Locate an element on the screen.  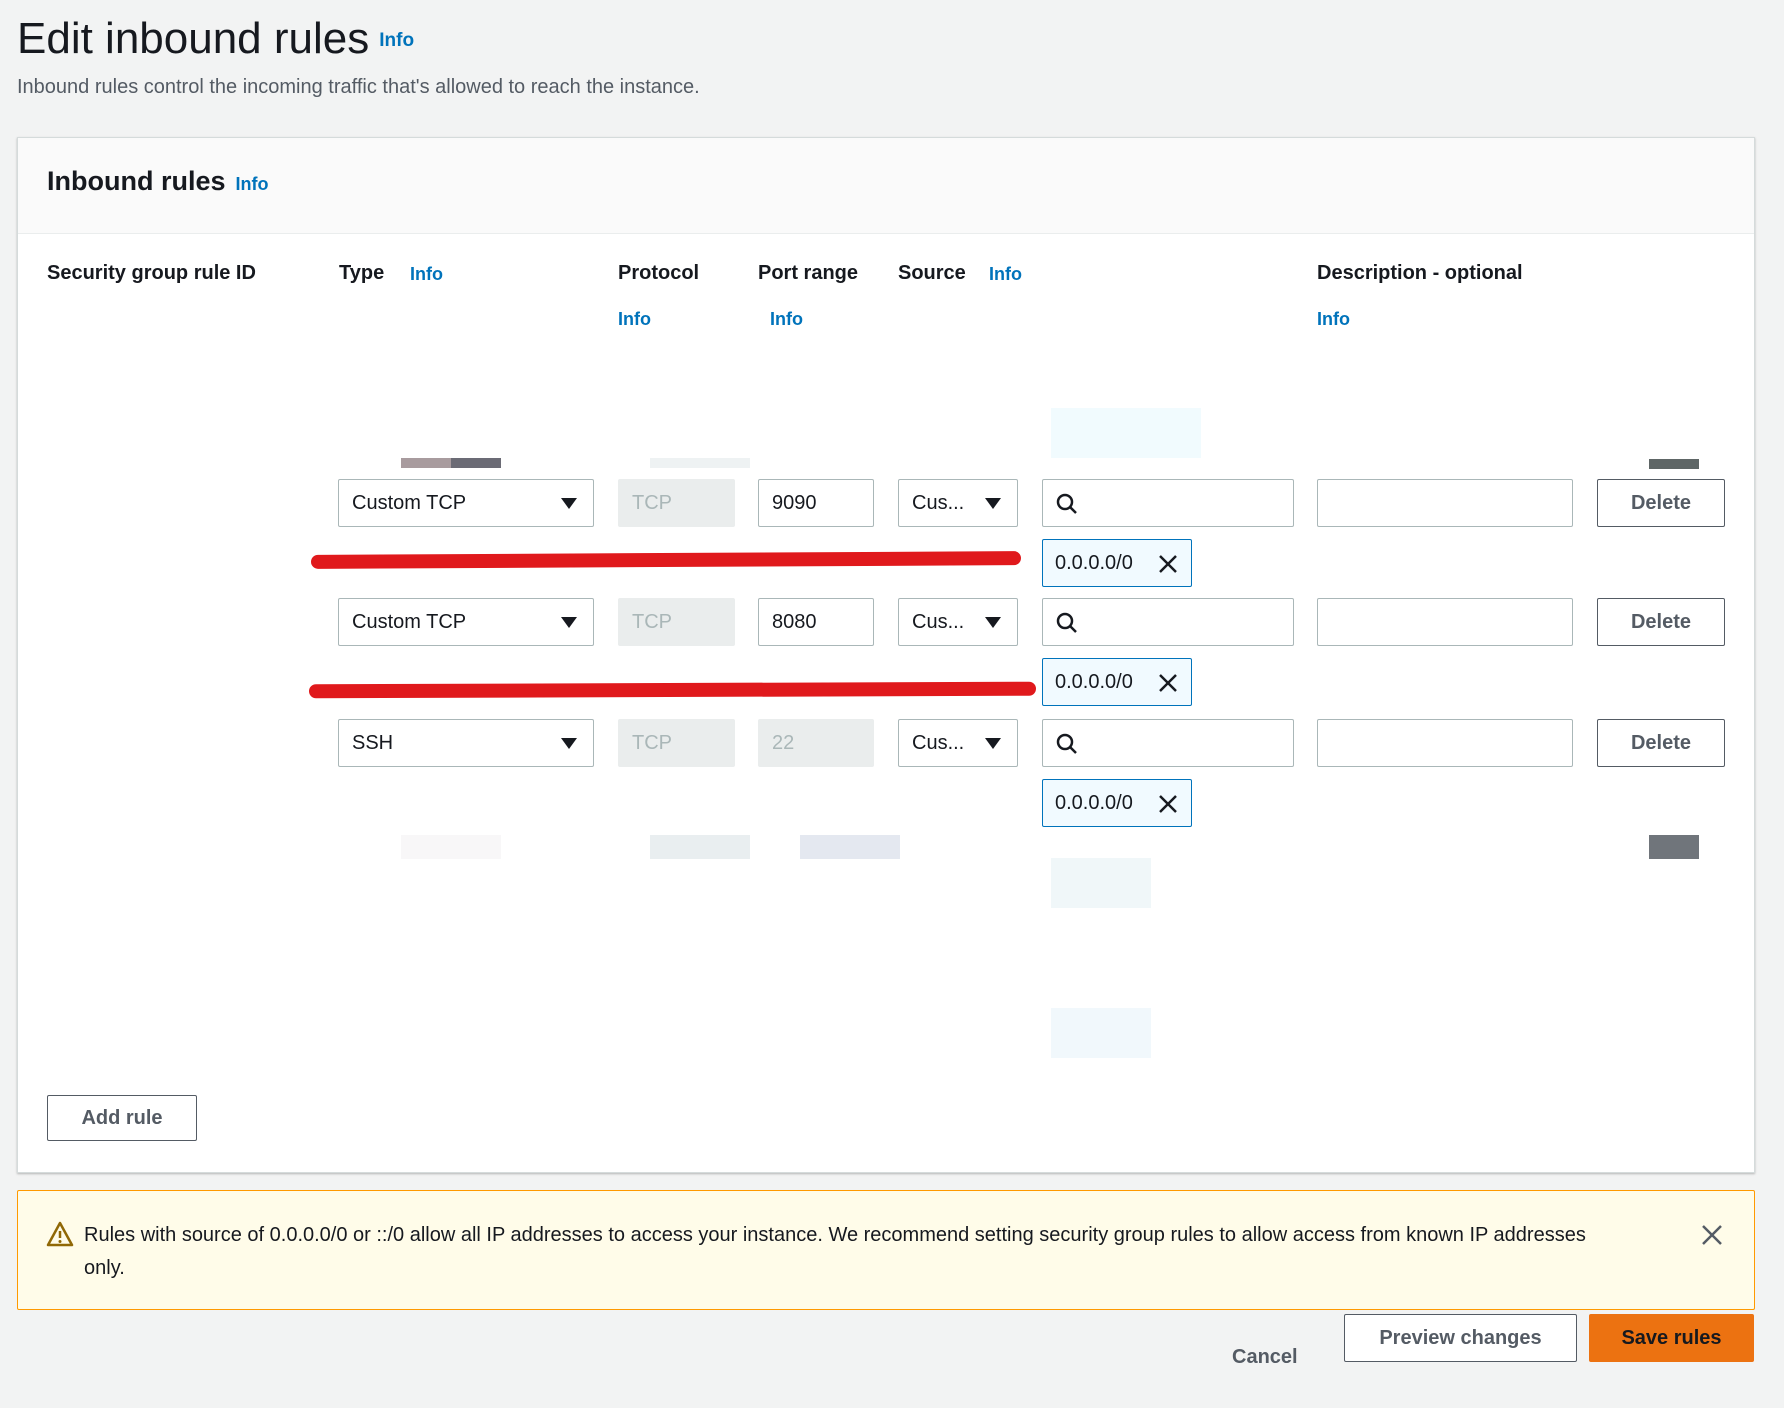
panel-title-info-link: Info is located at coordinates (252, 184).